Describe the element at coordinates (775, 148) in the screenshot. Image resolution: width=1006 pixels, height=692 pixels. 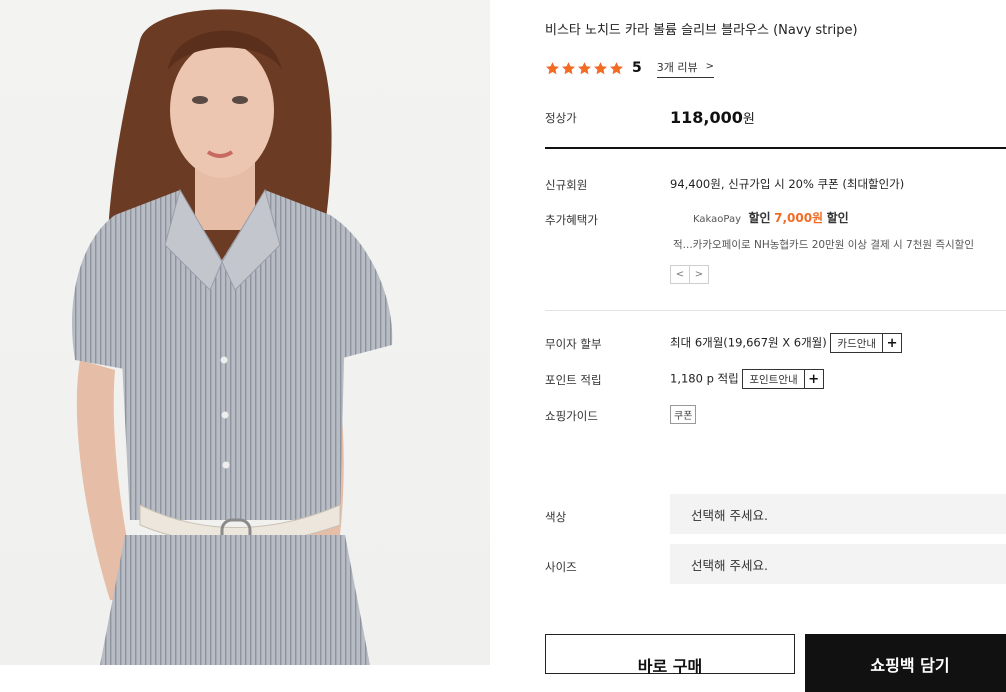
I see `price-divider` at that location.